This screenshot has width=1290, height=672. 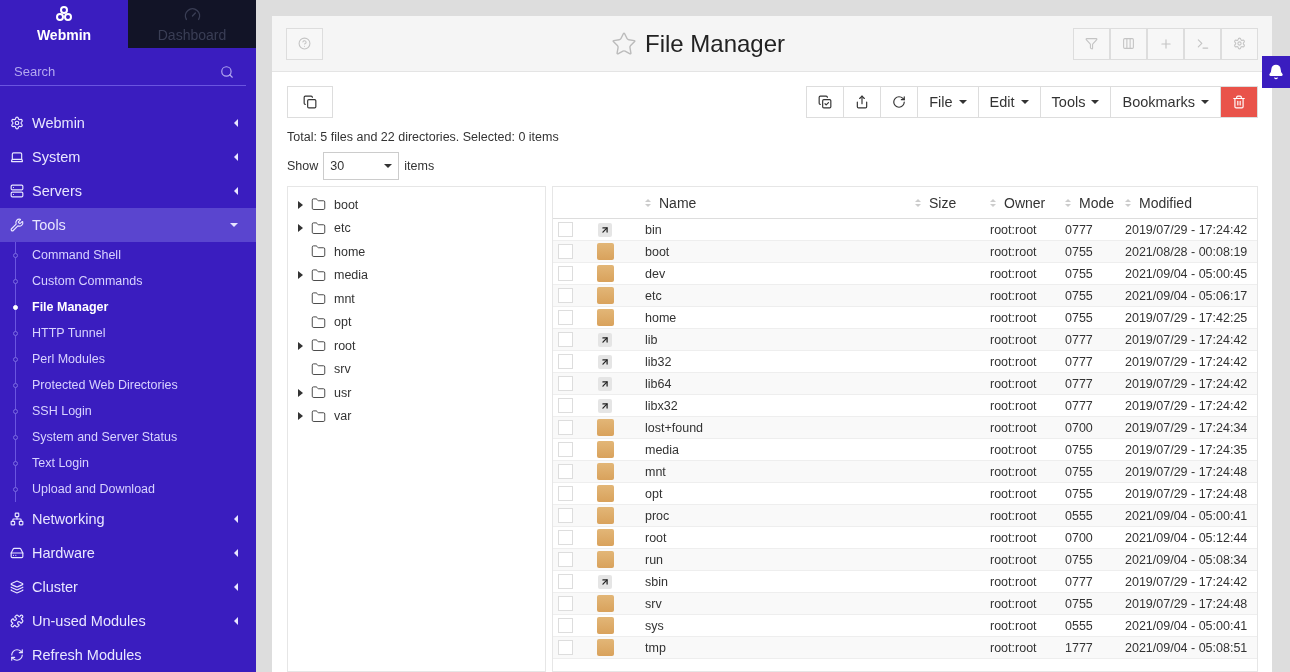 What do you see at coordinates (780, 383) in the screenshot?
I see `file-name: lib64` at bounding box center [780, 383].